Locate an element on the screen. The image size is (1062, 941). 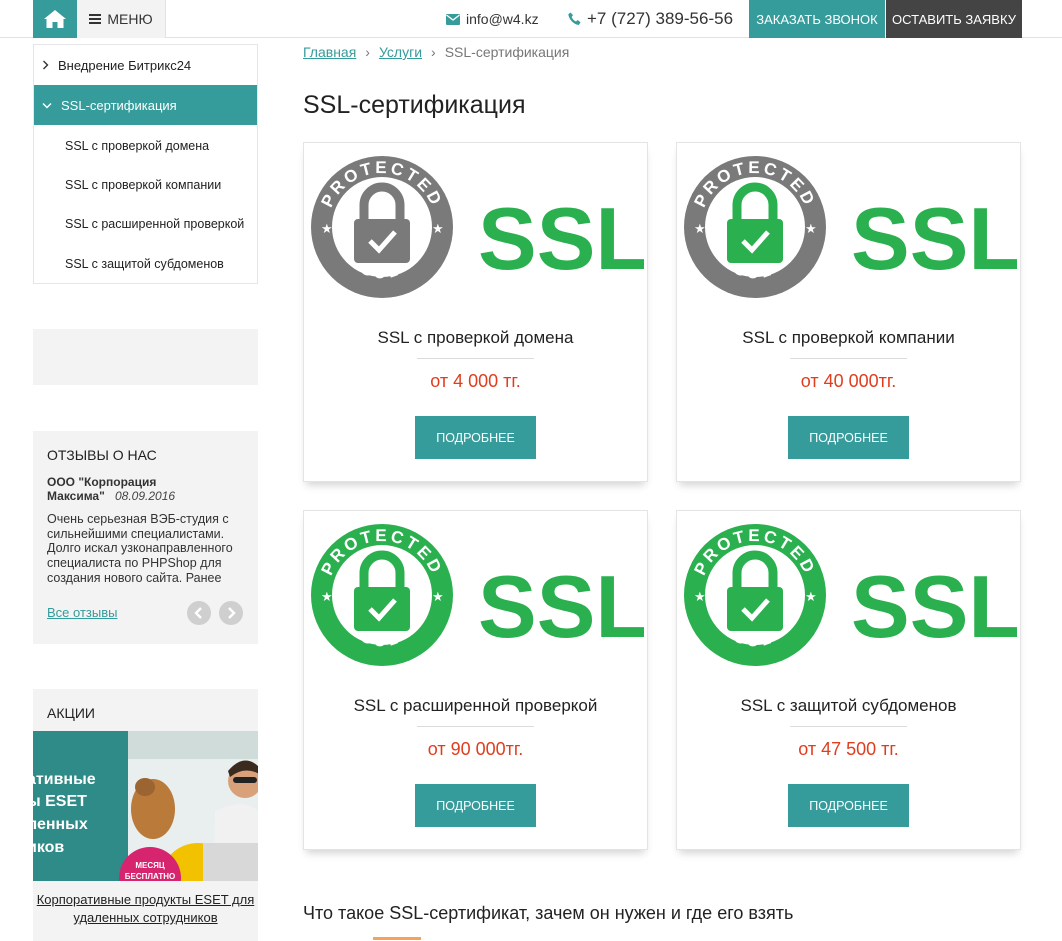
email-text: info@w4.kz is located at coordinates (502, 19).